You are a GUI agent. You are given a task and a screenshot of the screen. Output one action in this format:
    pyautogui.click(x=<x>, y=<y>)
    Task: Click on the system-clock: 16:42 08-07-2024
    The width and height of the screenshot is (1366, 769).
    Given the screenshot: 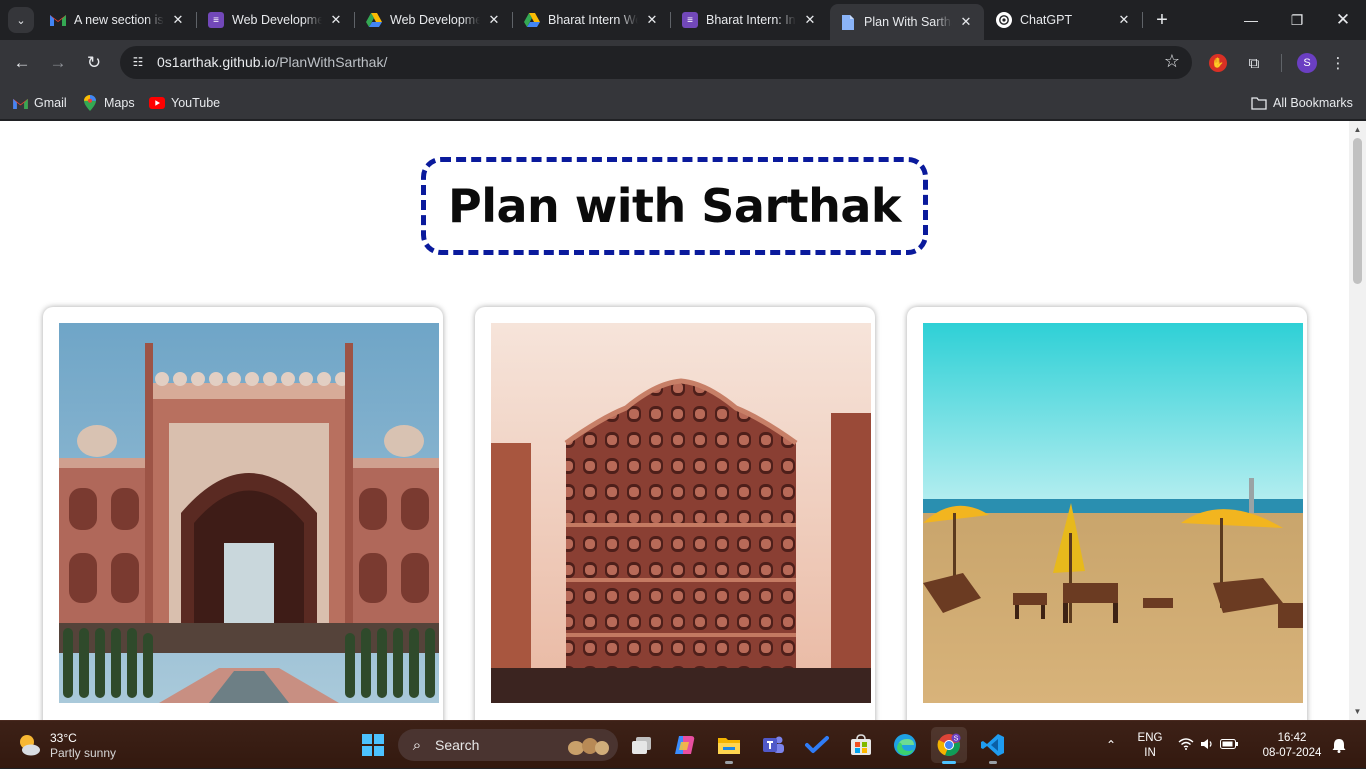 What is the action you would take?
    pyautogui.click(x=1292, y=746)
    